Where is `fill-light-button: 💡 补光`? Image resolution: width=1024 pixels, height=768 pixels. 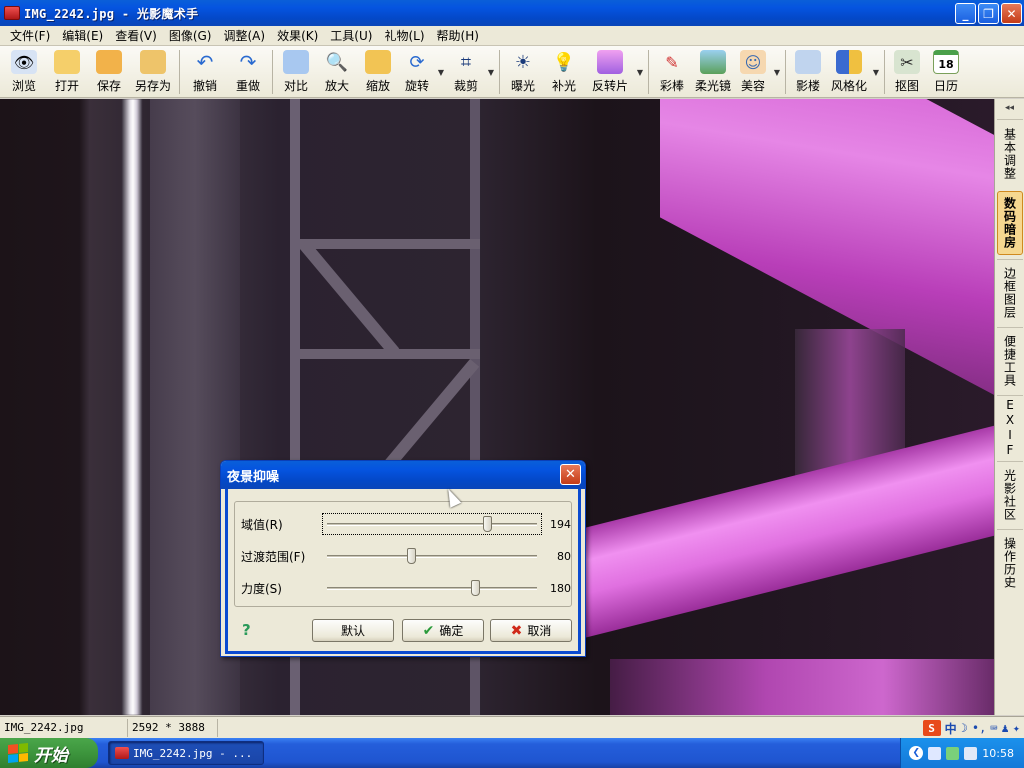 fill-light-button: 💡 补光 is located at coordinates (564, 72).